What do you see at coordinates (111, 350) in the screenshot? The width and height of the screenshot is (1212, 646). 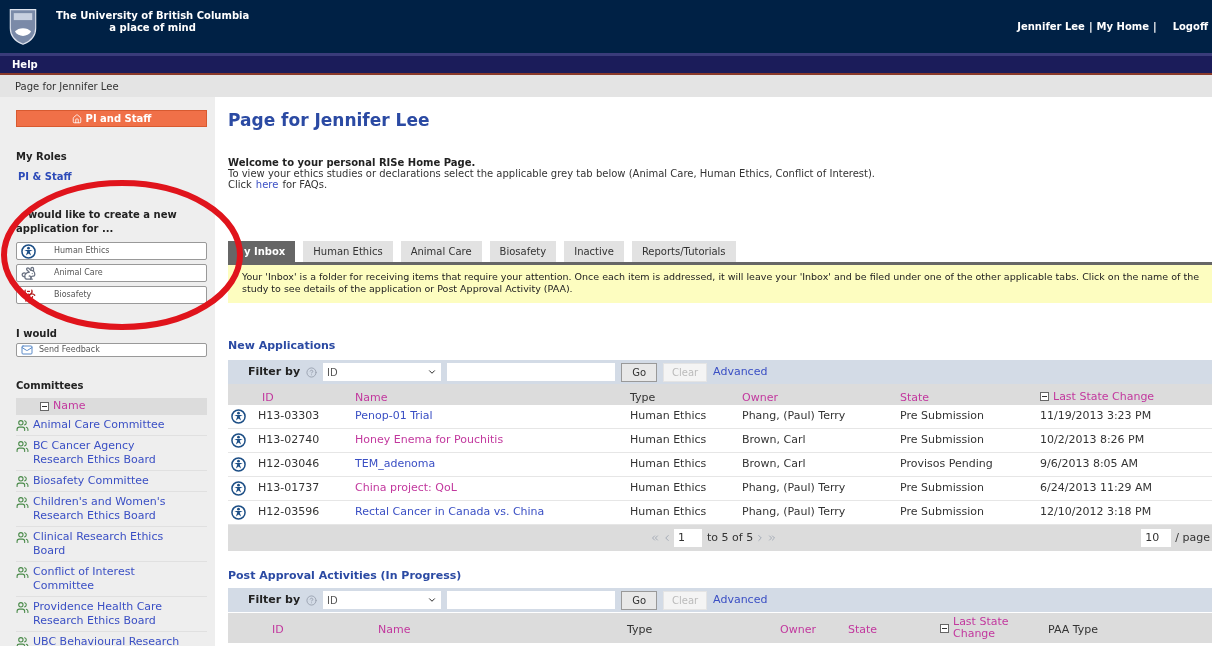 I see `send-feedback-button: Send Feedback` at bounding box center [111, 350].